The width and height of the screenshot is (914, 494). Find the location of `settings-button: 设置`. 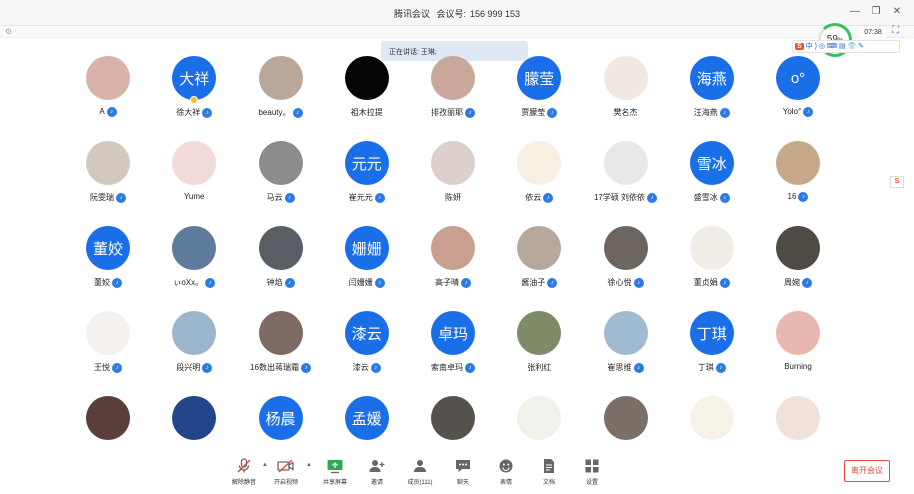

settings-button: 设置 is located at coordinates (592, 474).